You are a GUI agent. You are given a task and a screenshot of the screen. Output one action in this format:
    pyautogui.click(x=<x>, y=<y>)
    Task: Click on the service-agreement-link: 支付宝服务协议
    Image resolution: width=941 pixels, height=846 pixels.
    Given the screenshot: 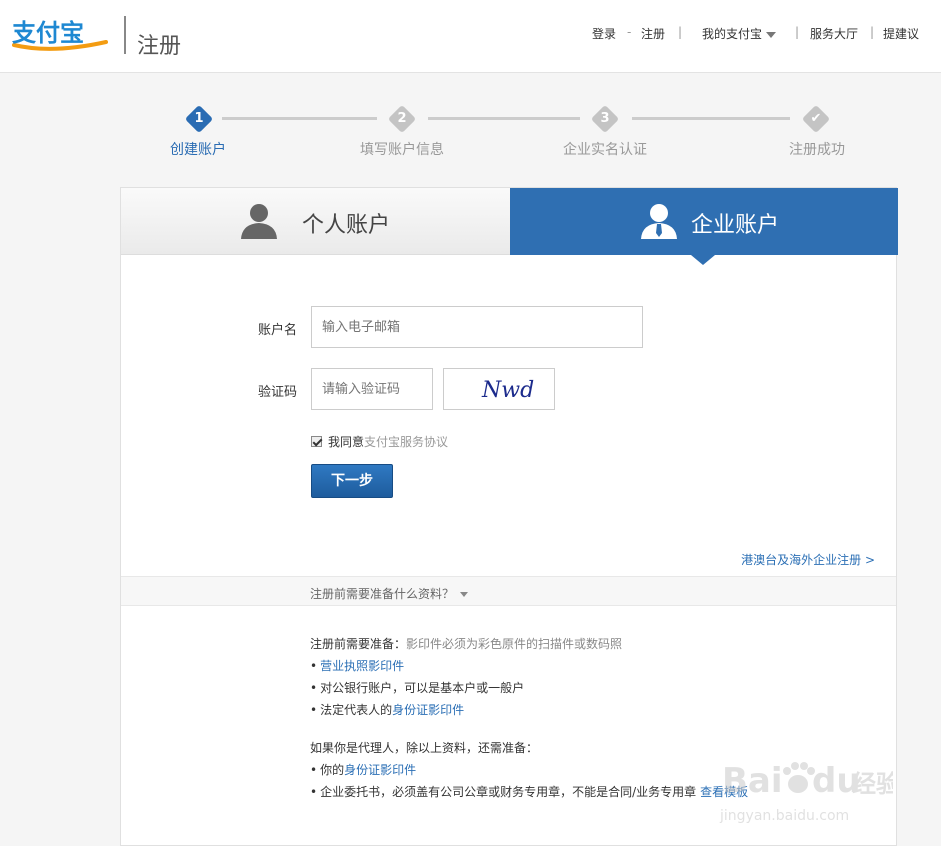 What is the action you would take?
    pyautogui.click(x=406, y=442)
    